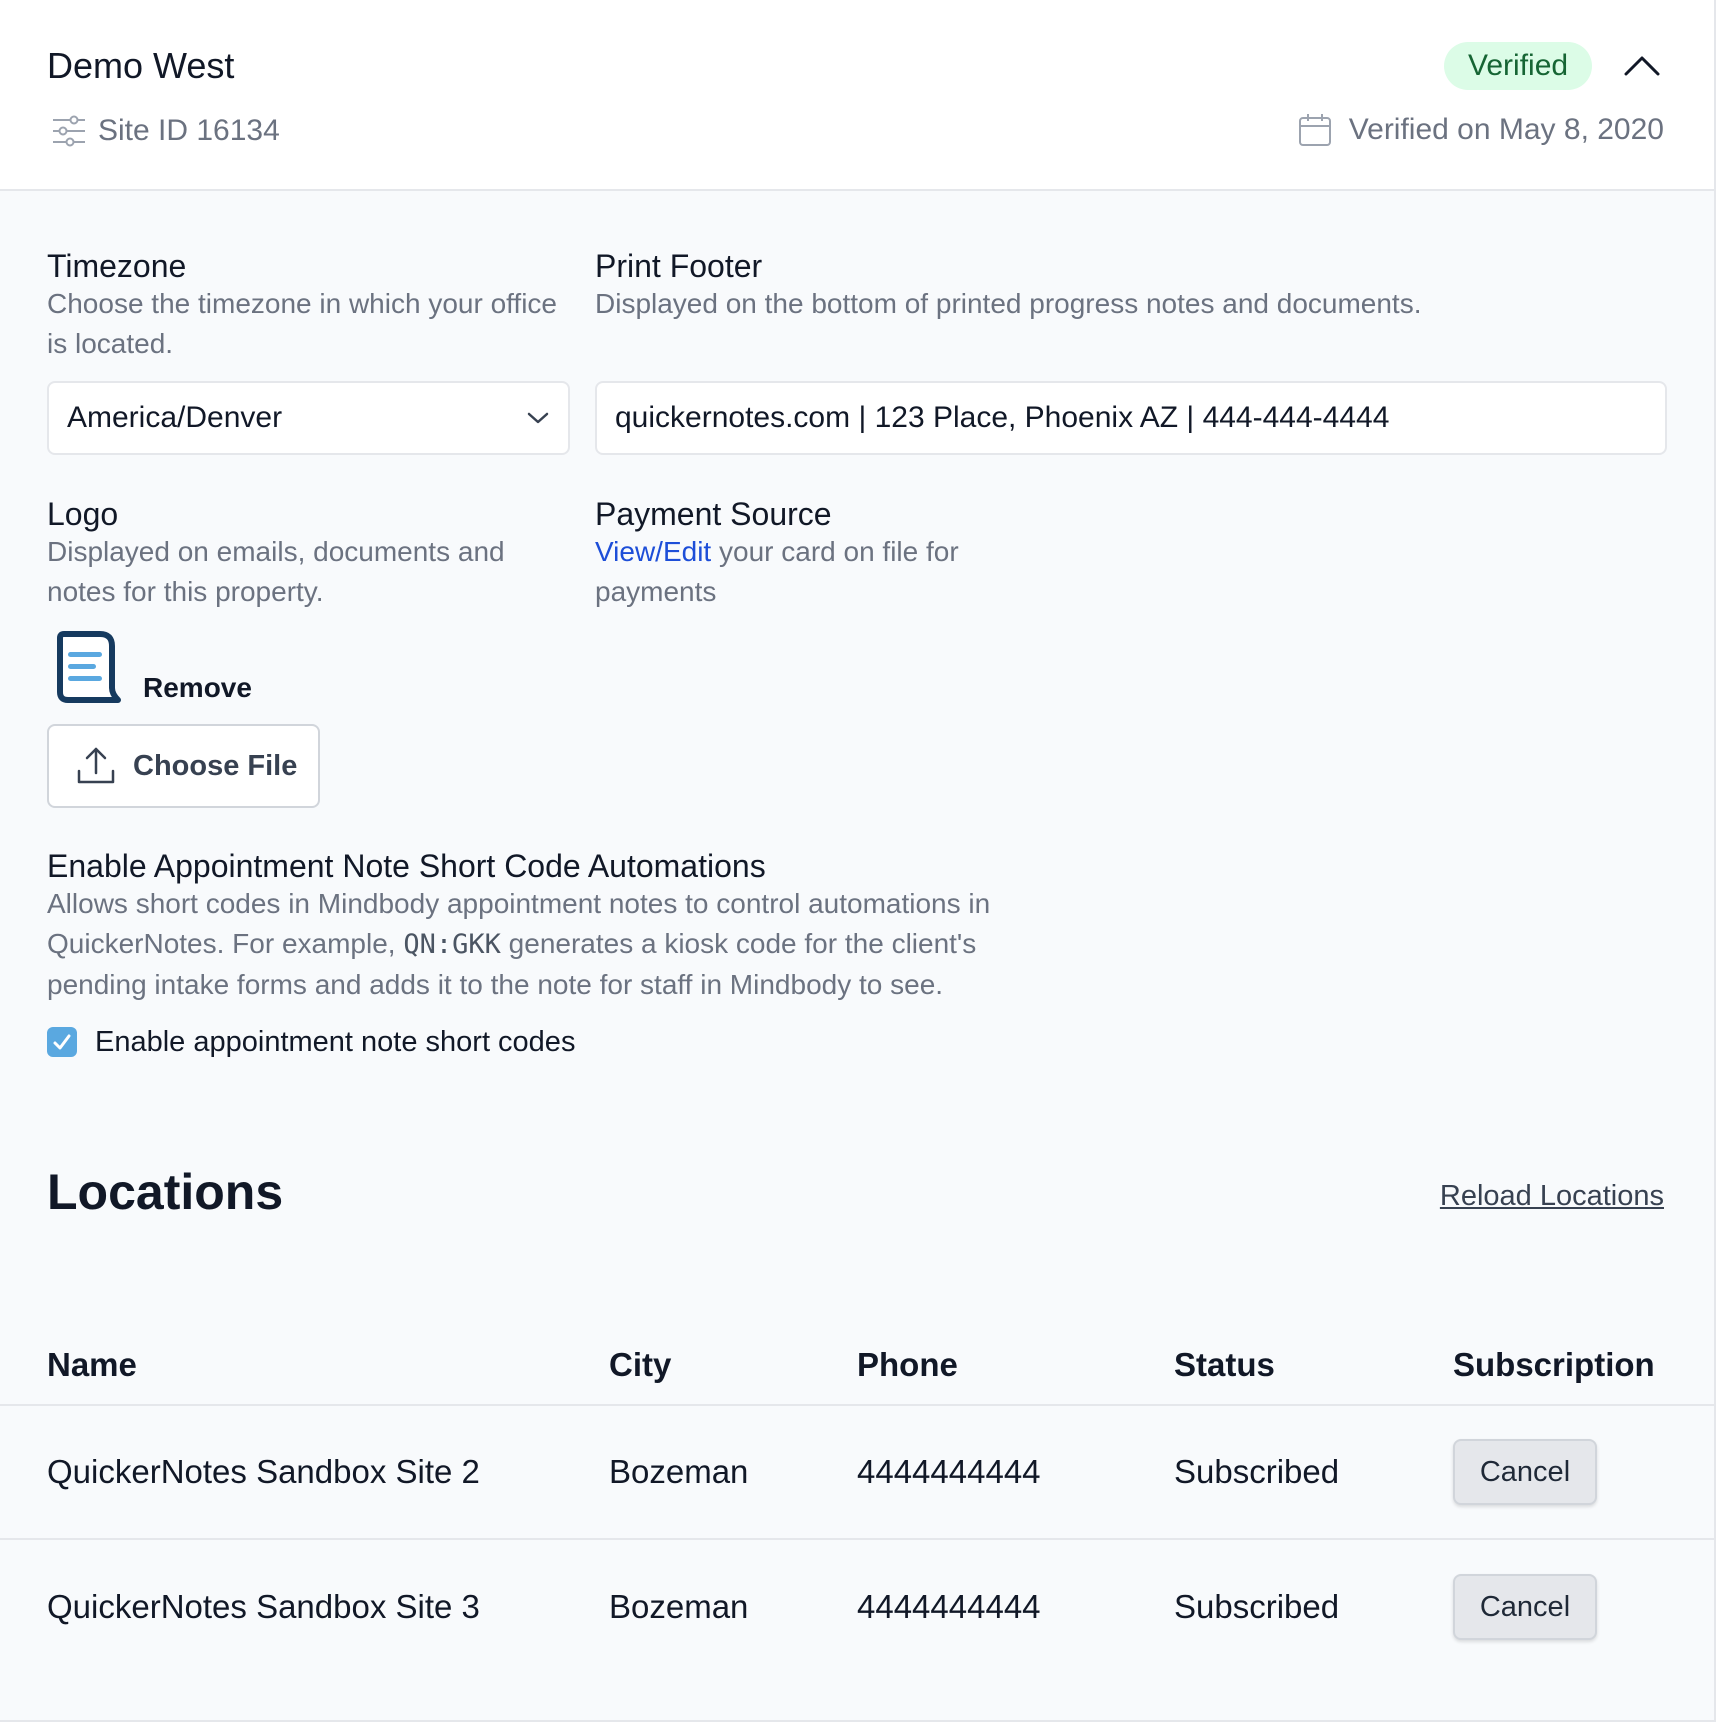 This screenshot has width=1718, height=1727. I want to click on column-header-phone: Phone, so click(907, 1364).